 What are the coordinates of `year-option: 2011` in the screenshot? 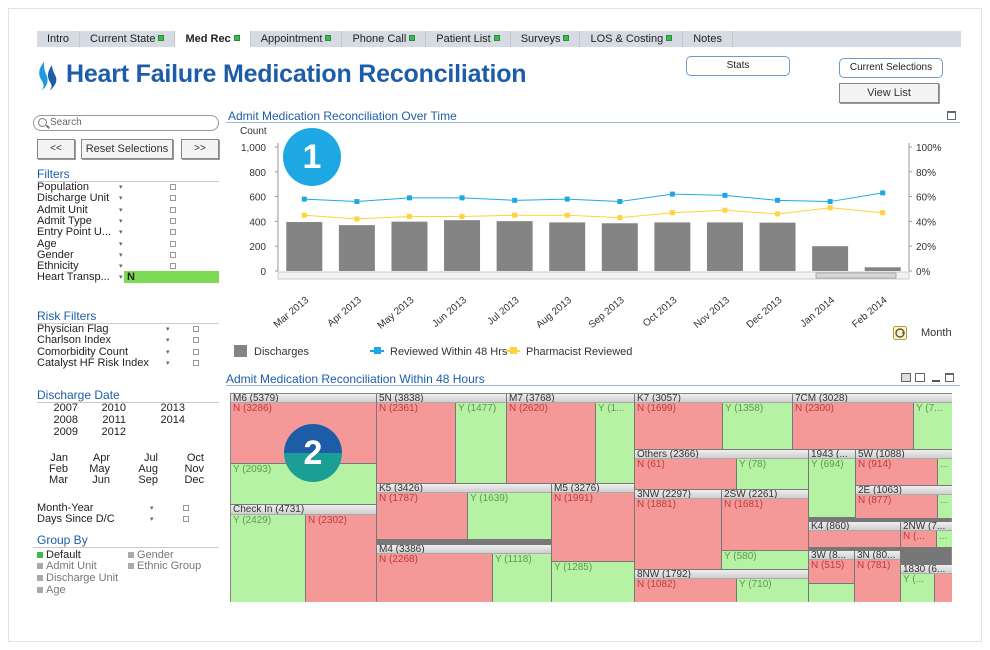 It's located at (107, 420).